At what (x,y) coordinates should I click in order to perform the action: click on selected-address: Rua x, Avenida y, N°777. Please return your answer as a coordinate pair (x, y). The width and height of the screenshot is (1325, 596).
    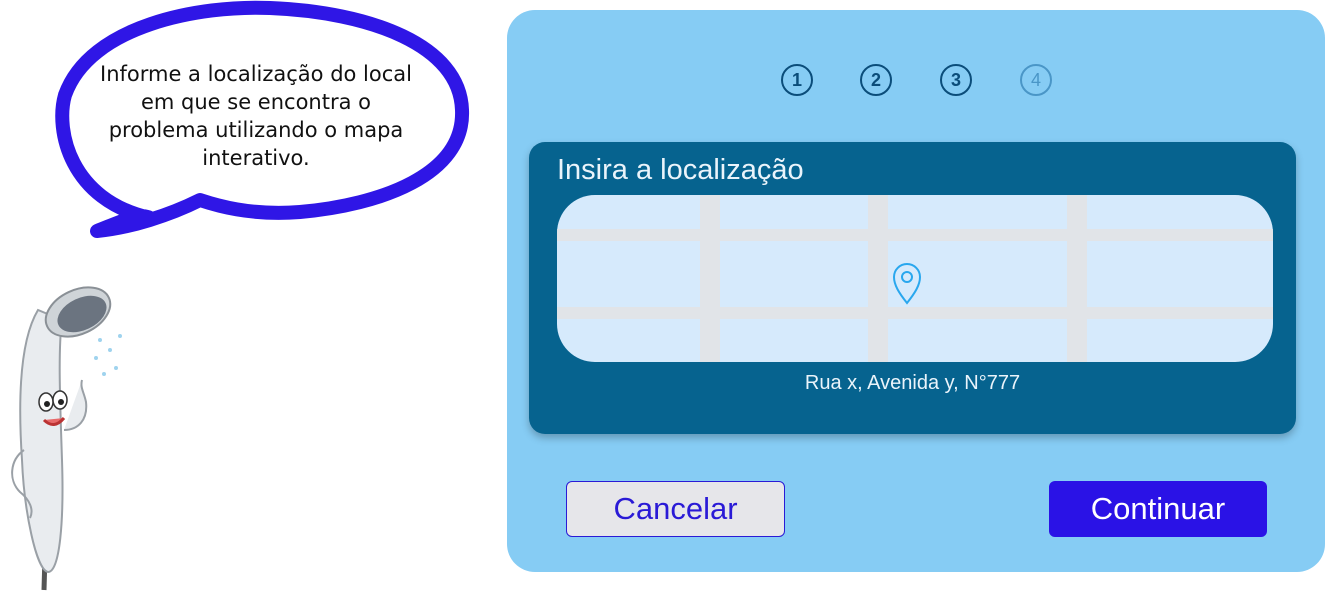
    Looking at the image, I should click on (912, 383).